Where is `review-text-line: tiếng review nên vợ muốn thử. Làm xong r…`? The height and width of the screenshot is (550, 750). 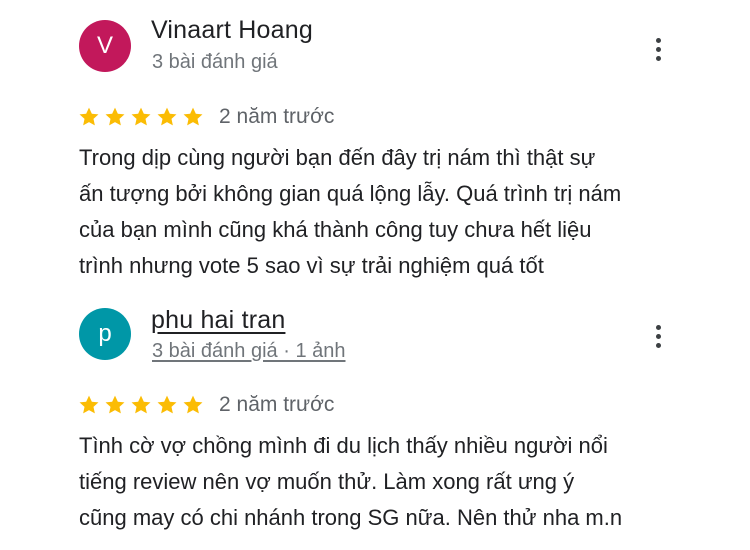
review-text-line: tiếng review nên vợ muốn thử. Làm xong r… is located at coordinates (327, 481).